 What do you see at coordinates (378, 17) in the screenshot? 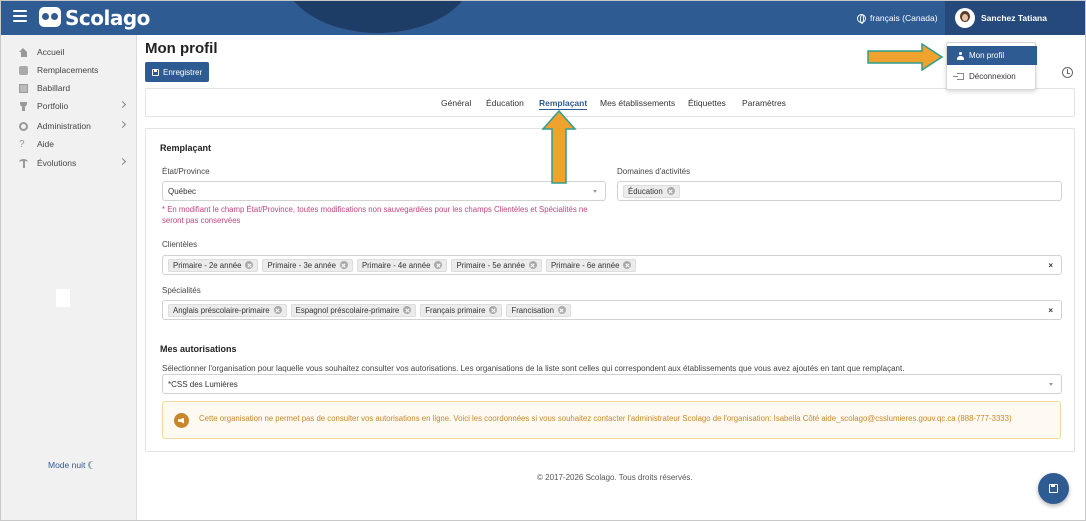
I see `header-decoration` at bounding box center [378, 17].